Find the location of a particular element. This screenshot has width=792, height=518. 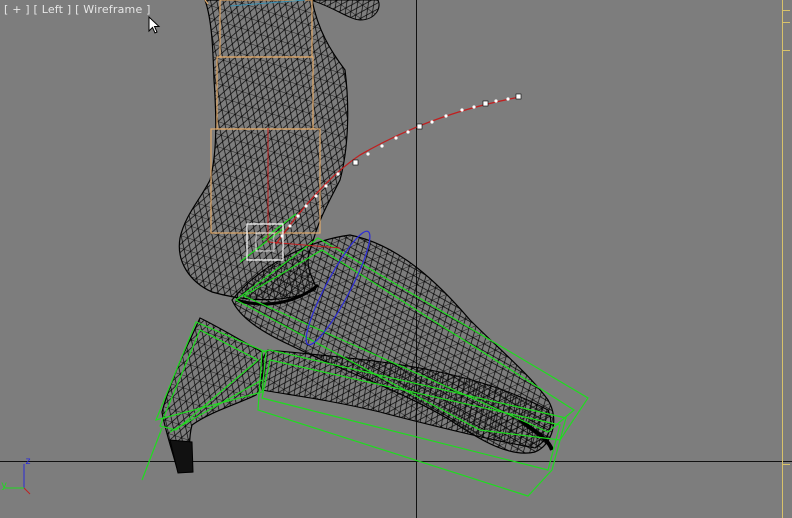

axis-tripod: z y is located at coordinates (20, 476).